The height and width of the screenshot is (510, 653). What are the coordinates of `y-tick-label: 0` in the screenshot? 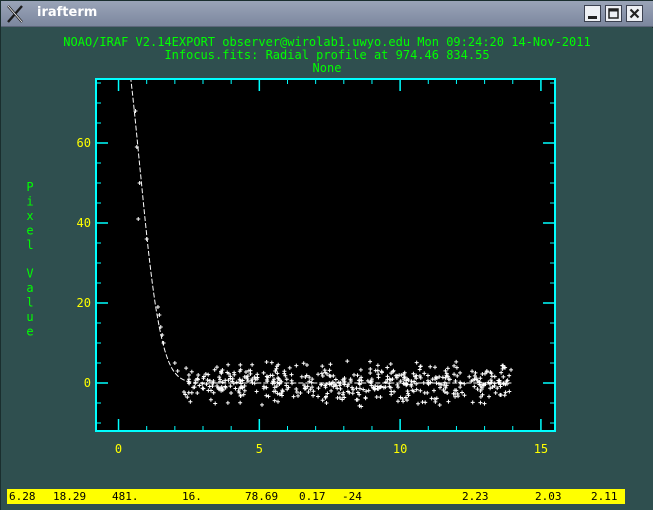 It's located at (87, 383).